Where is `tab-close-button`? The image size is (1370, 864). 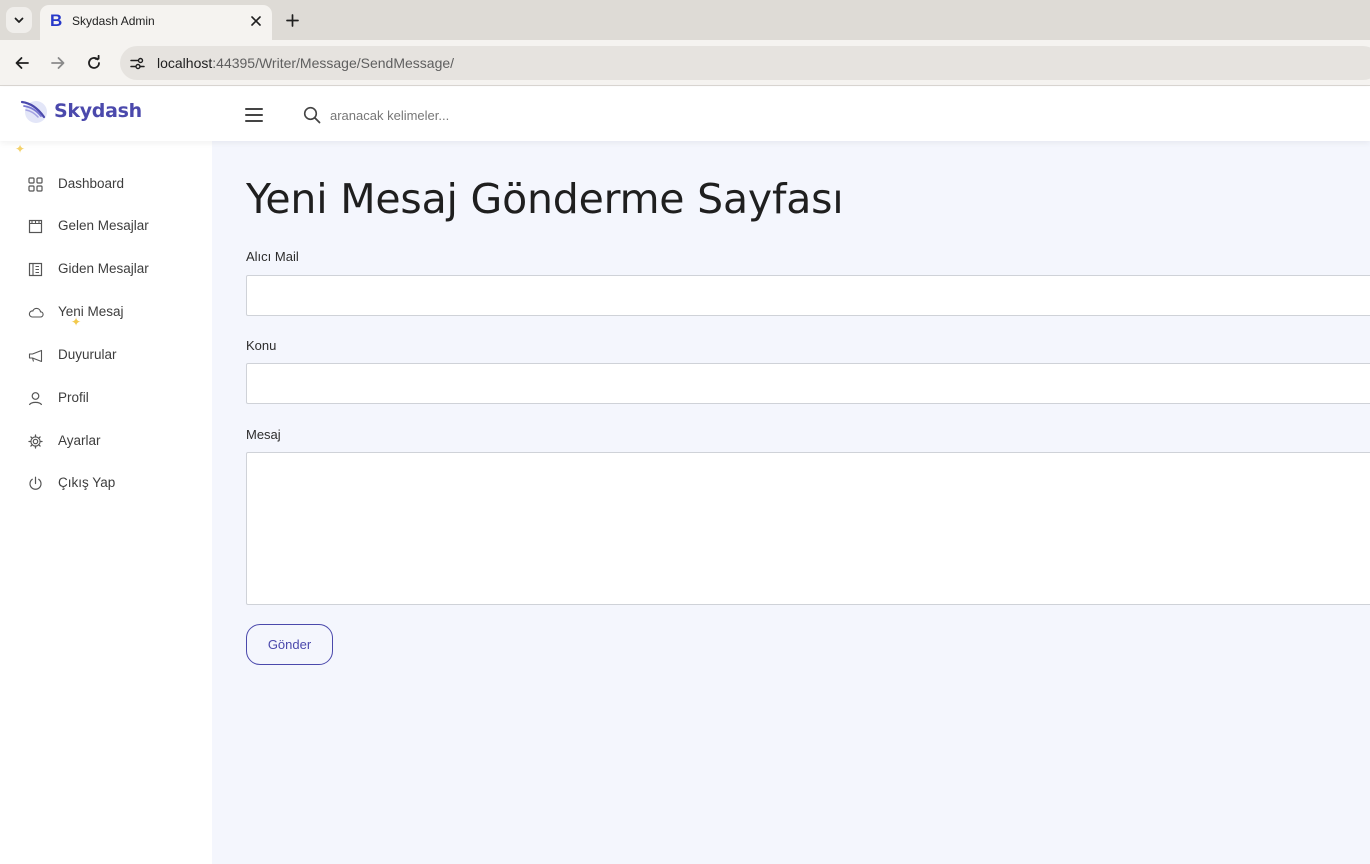
tab-close-button is located at coordinates (256, 21).